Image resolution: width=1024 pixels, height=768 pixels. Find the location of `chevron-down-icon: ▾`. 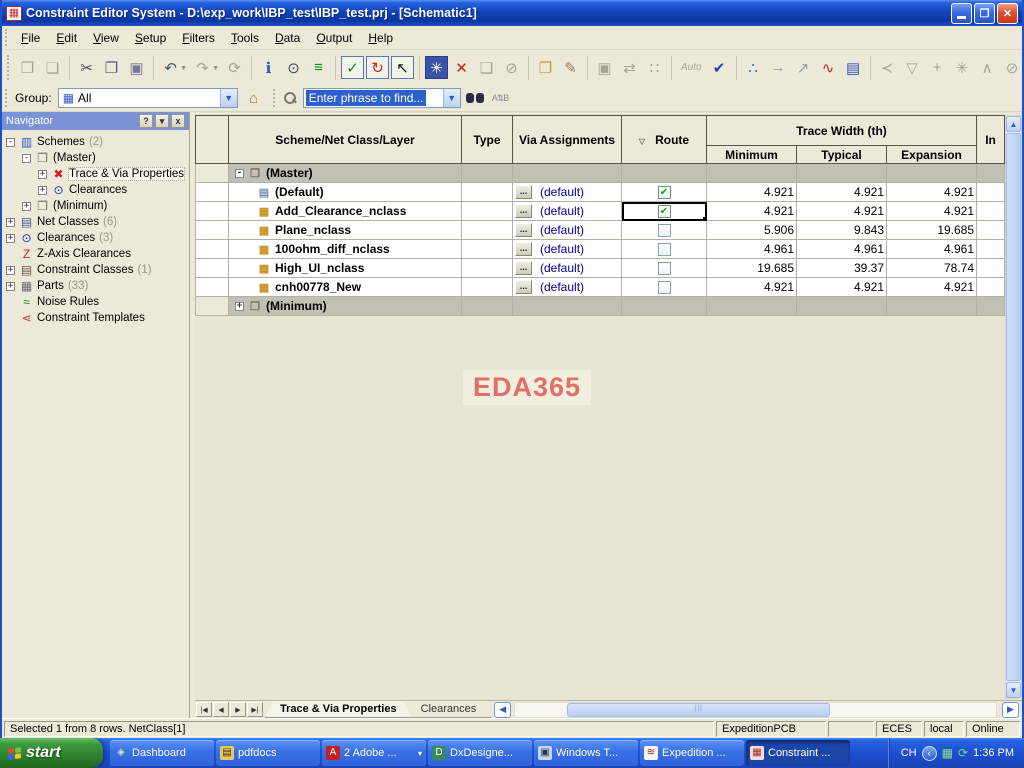

chevron-down-icon: ▾ is located at coordinates (420, 753).